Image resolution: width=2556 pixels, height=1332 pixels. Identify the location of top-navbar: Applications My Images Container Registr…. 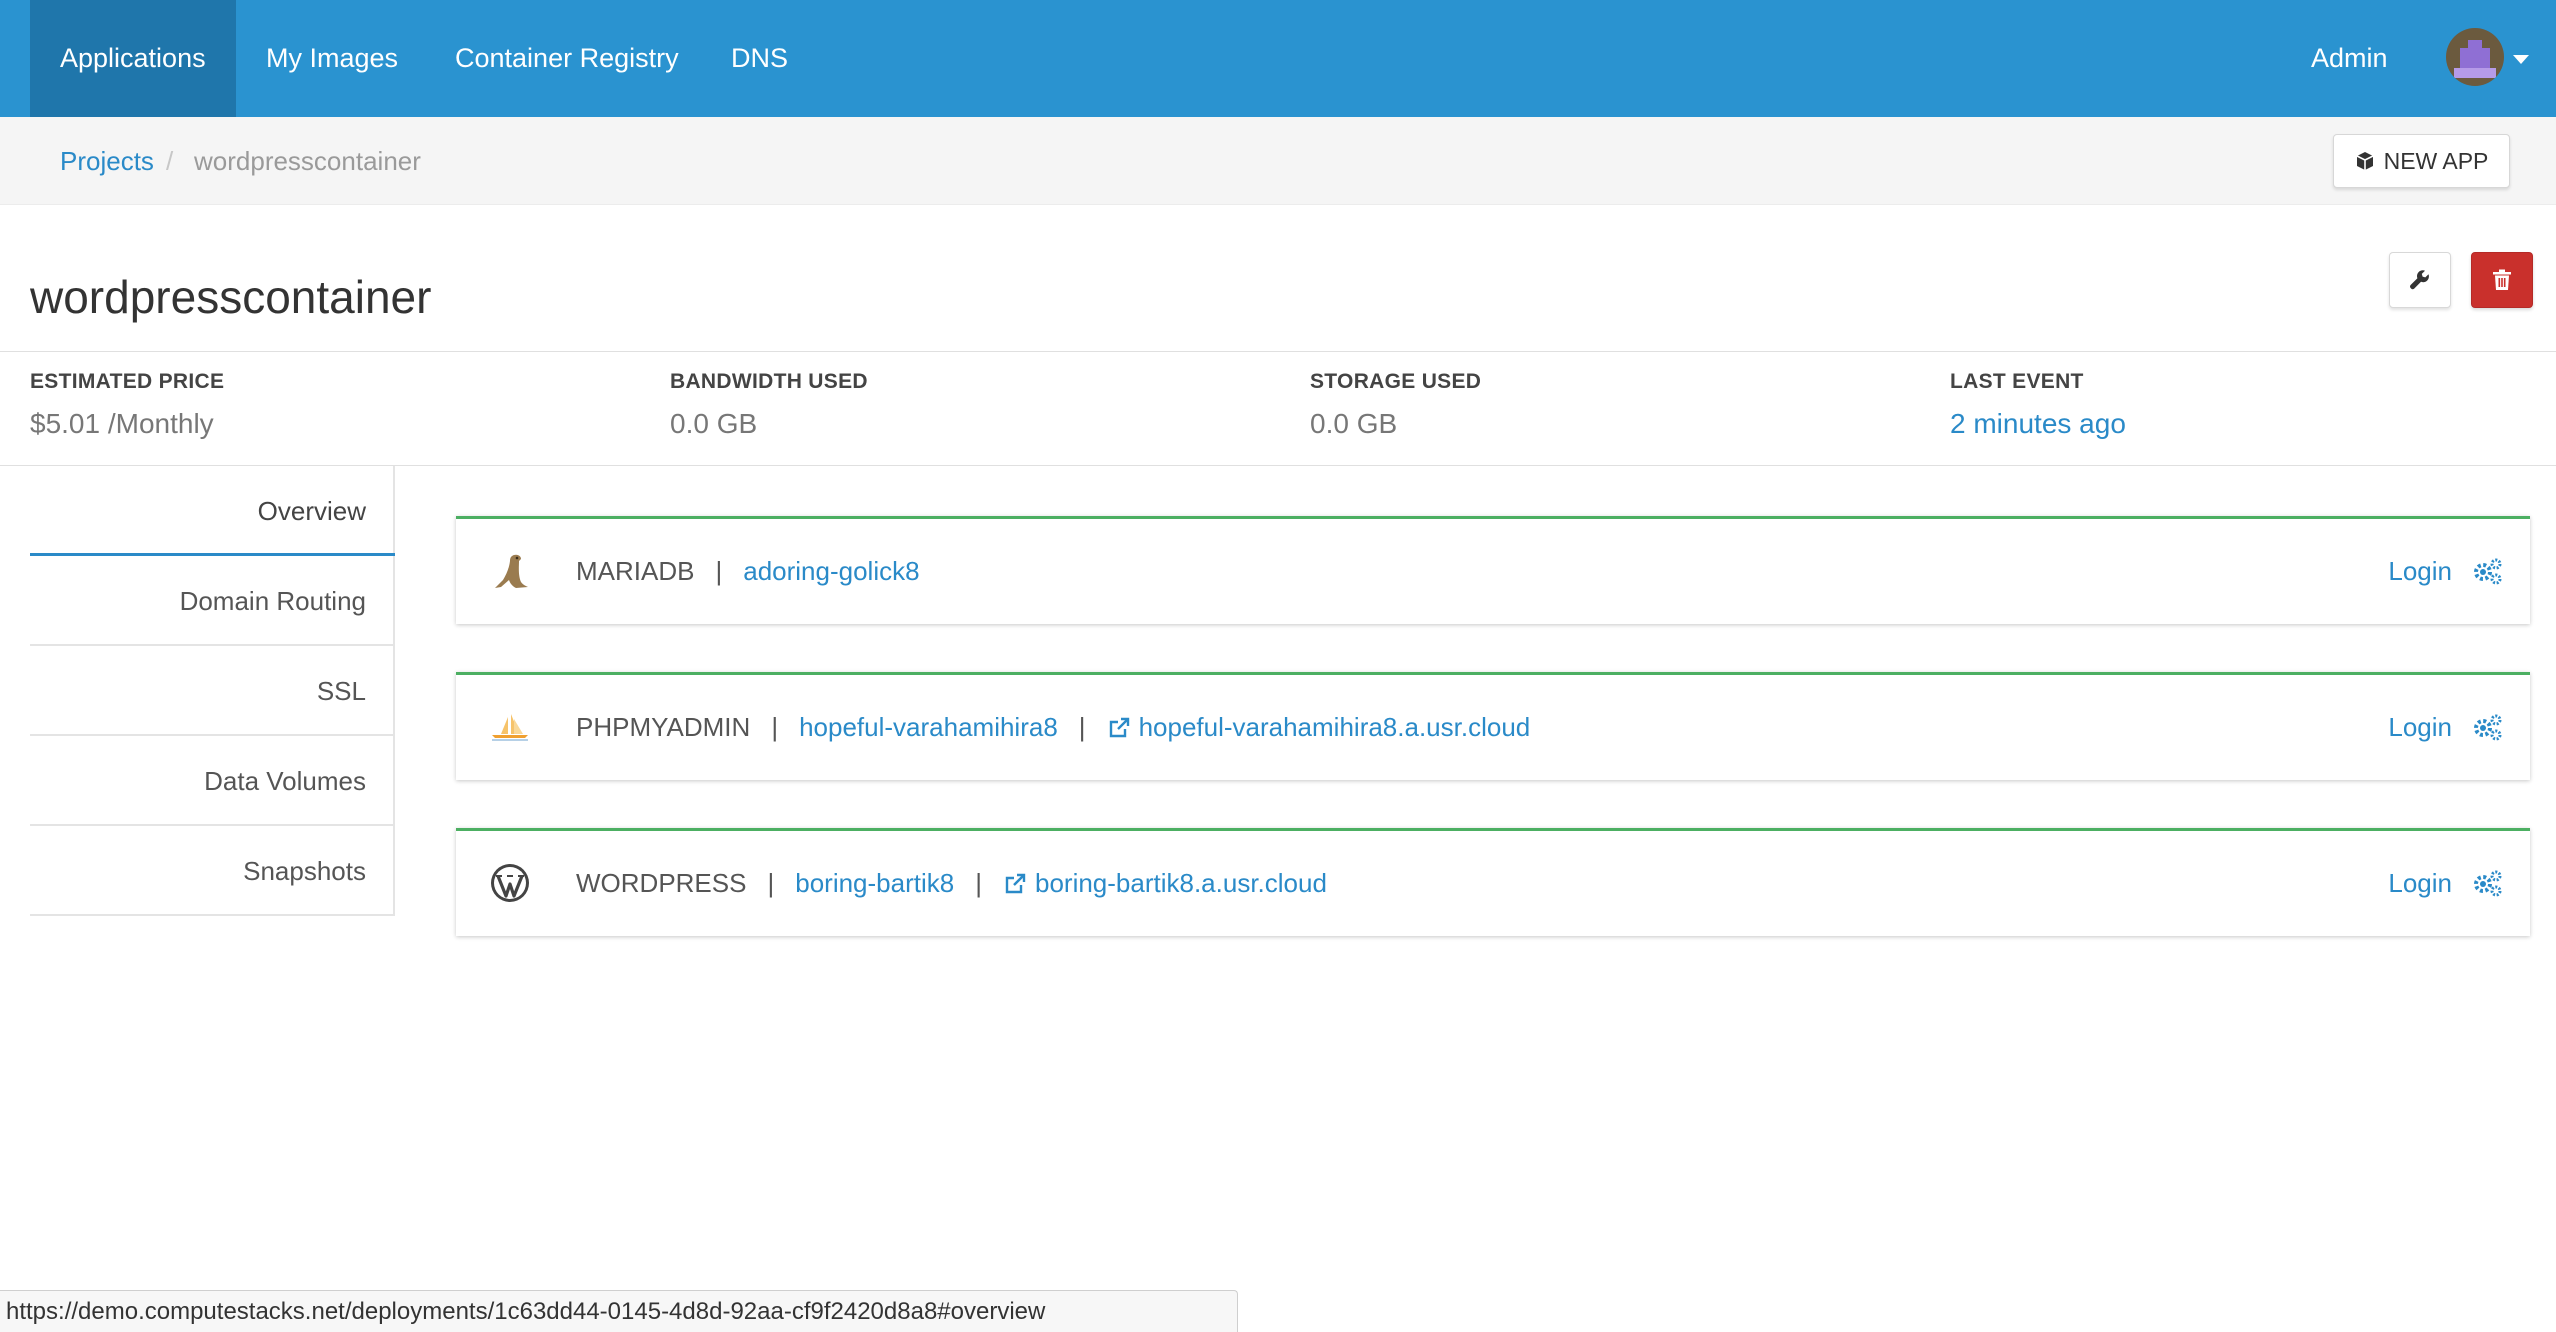
(1278, 58).